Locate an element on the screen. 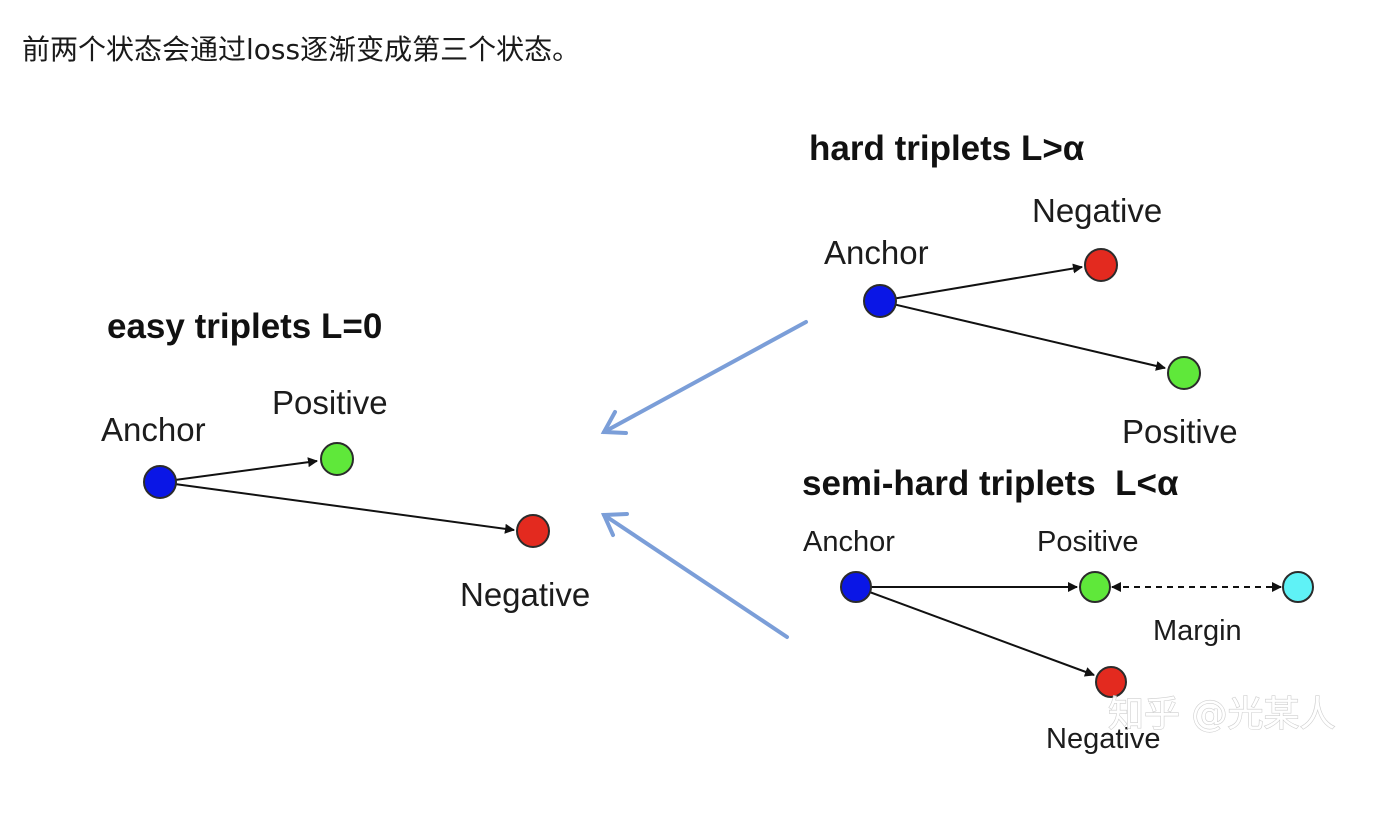 Image resolution: width=1386 pixels, height=820 pixels. semi-hard-anchor-label: Anchor is located at coordinates (849, 542).